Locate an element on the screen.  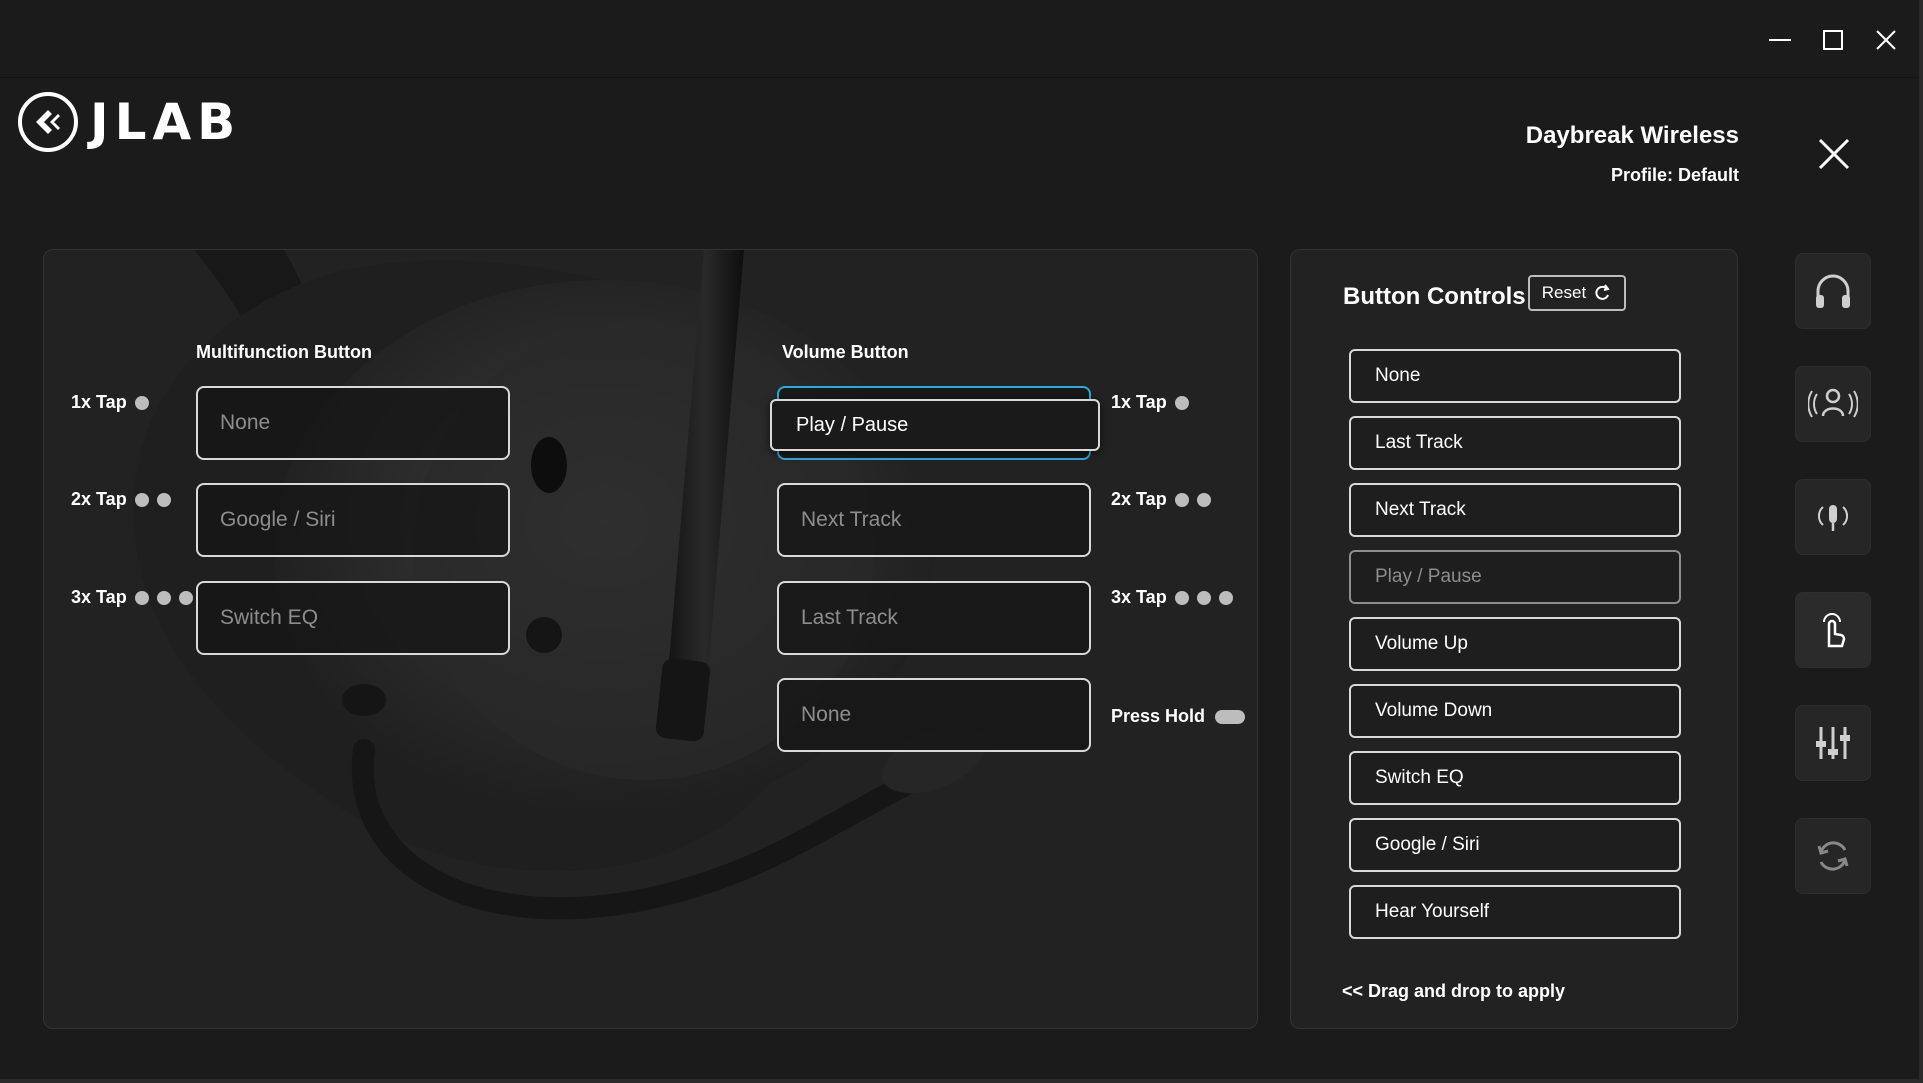
mf-tap-1-label: 1x Tap is located at coordinates (110, 402).